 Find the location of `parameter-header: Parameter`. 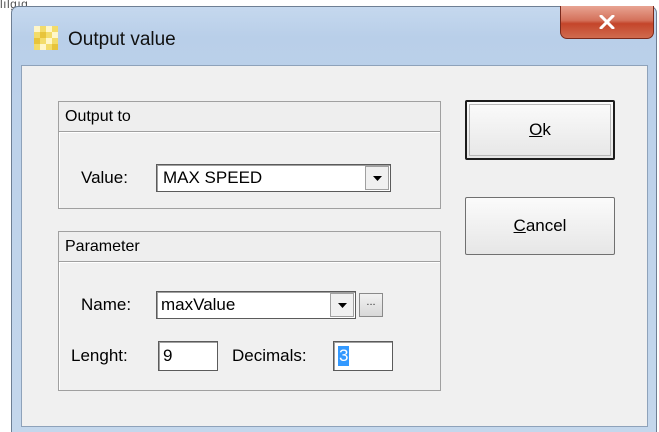

parameter-header: Parameter is located at coordinates (249, 247).